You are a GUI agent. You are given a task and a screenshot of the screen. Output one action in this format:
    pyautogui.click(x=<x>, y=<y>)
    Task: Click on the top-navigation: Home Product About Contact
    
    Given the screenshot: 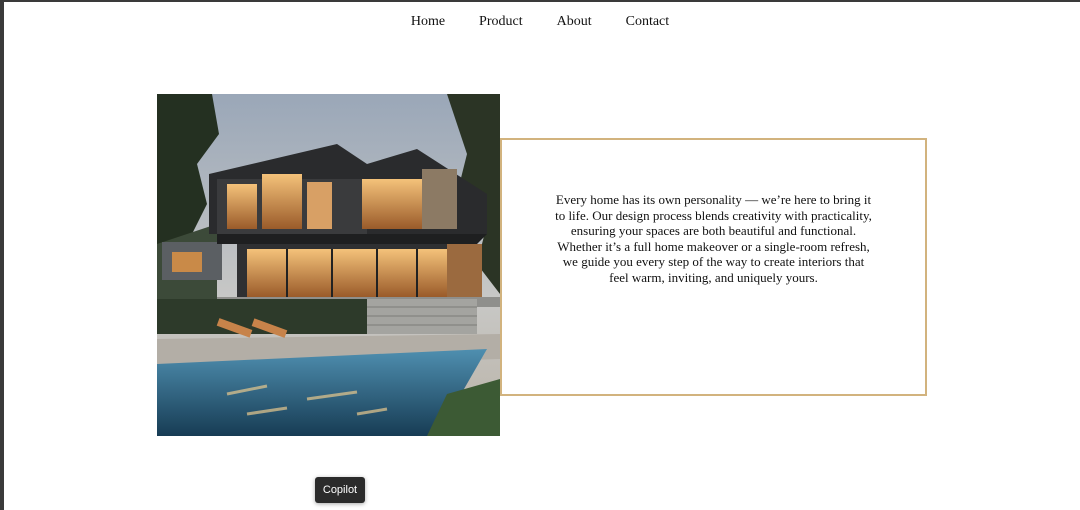 What is the action you would take?
    pyautogui.click(x=540, y=22)
    